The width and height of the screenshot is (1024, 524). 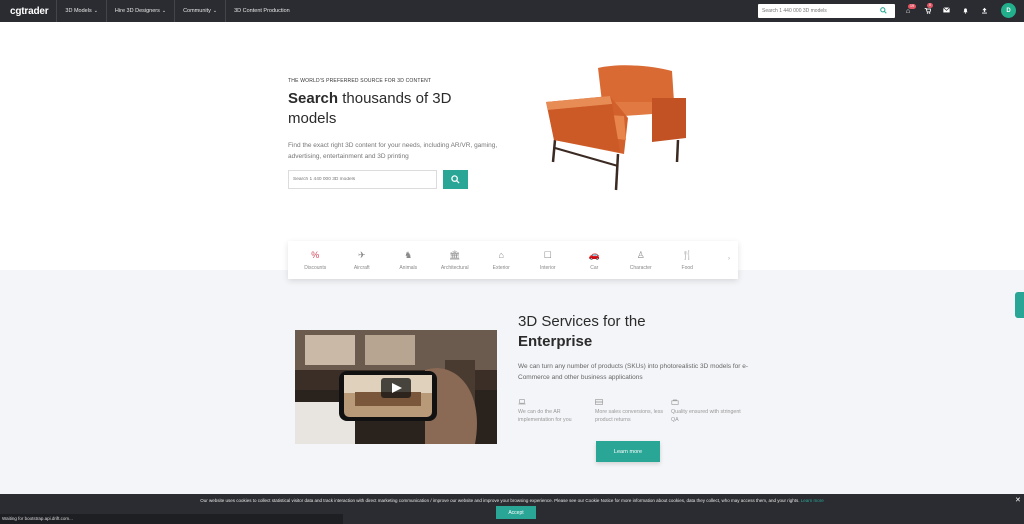 What do you see at coordinates (631, 403) in the screenshot?
I see `list-icon` at bounding box center [631, 403].